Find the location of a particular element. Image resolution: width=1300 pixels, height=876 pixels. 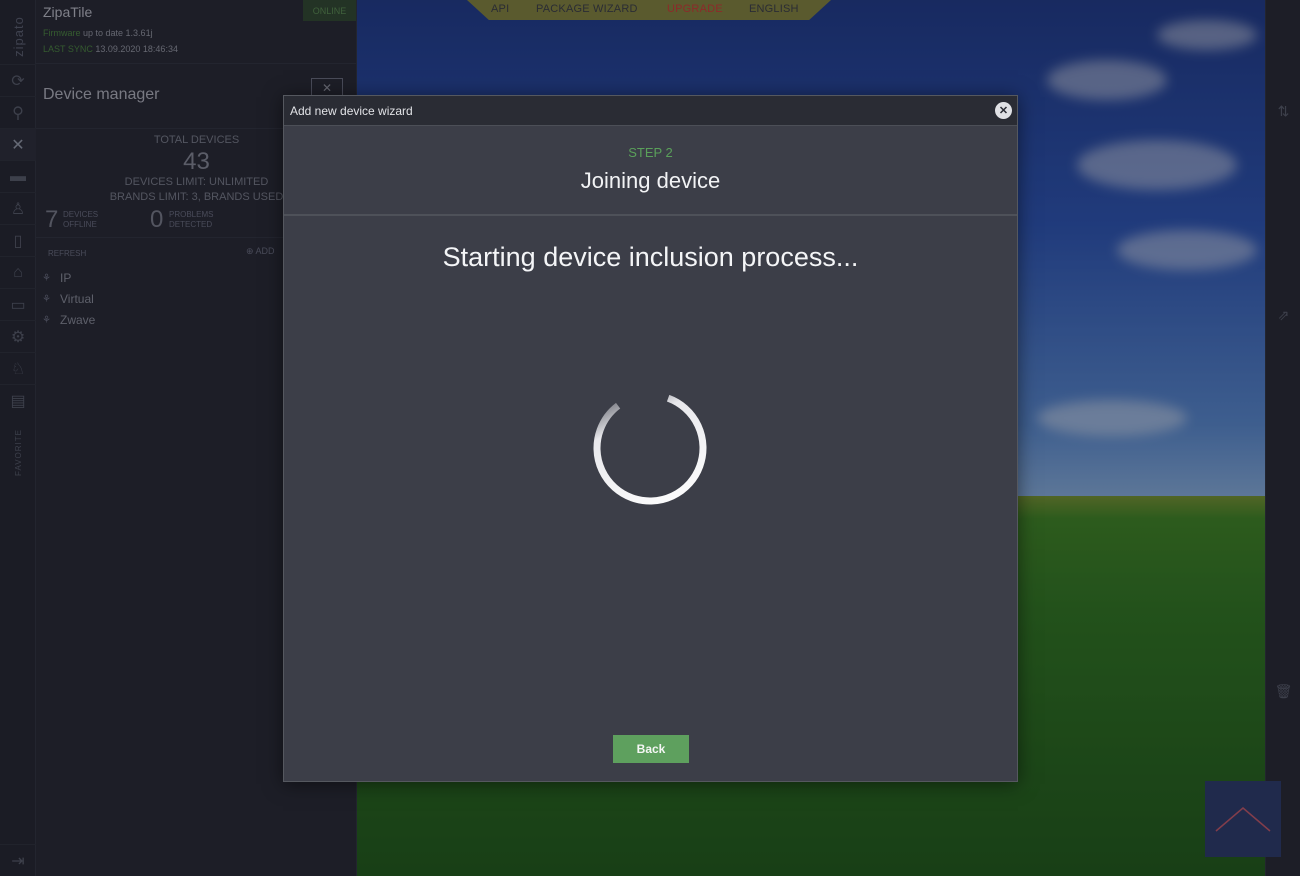

step-title: Joining device is located at coordinates (650, 180).